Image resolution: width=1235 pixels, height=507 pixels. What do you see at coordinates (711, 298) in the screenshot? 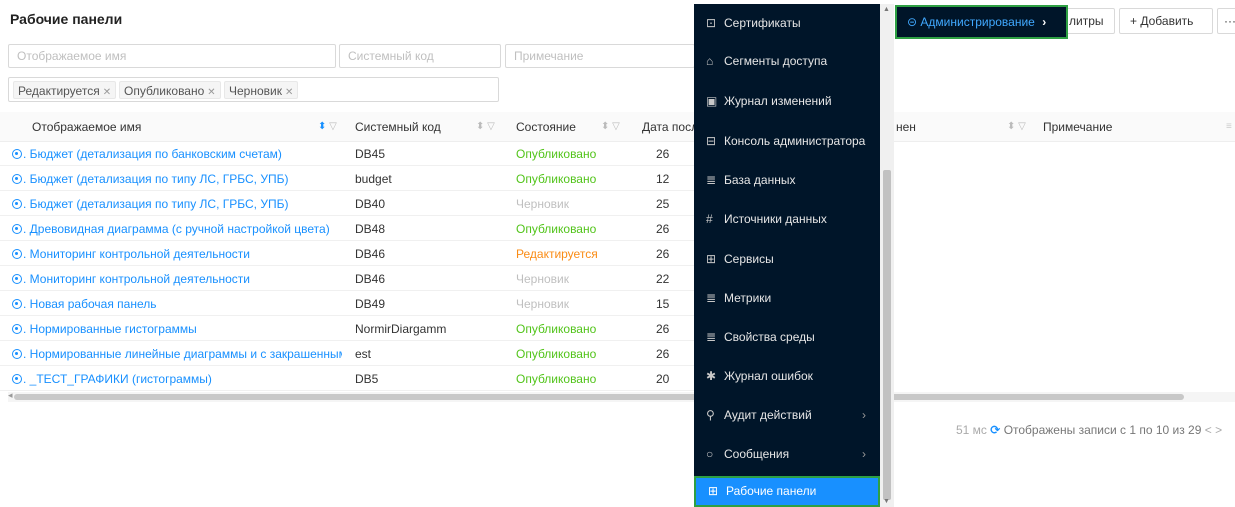
I see `metrics-icon: ≣` at bounding box center [711, 298].